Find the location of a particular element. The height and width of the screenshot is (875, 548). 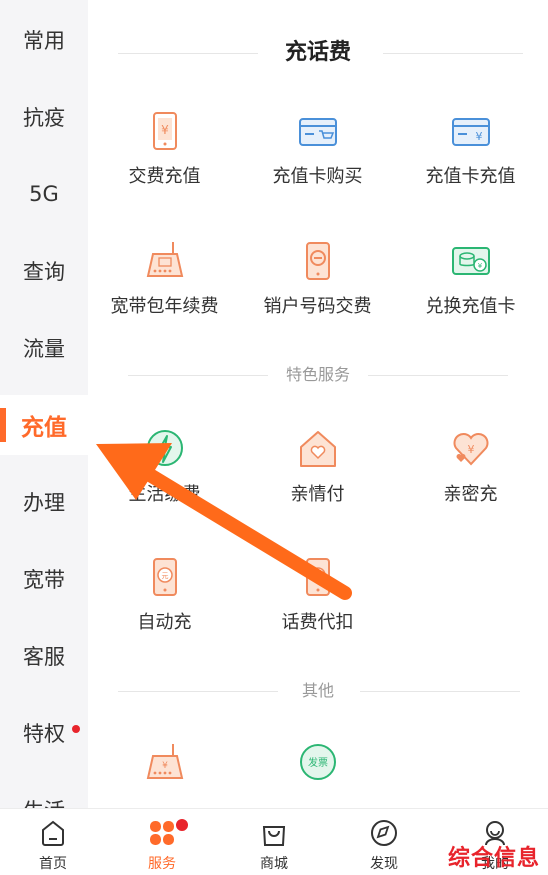

tile-broadband-pay: ¥ is located at coordinates (164, 775).